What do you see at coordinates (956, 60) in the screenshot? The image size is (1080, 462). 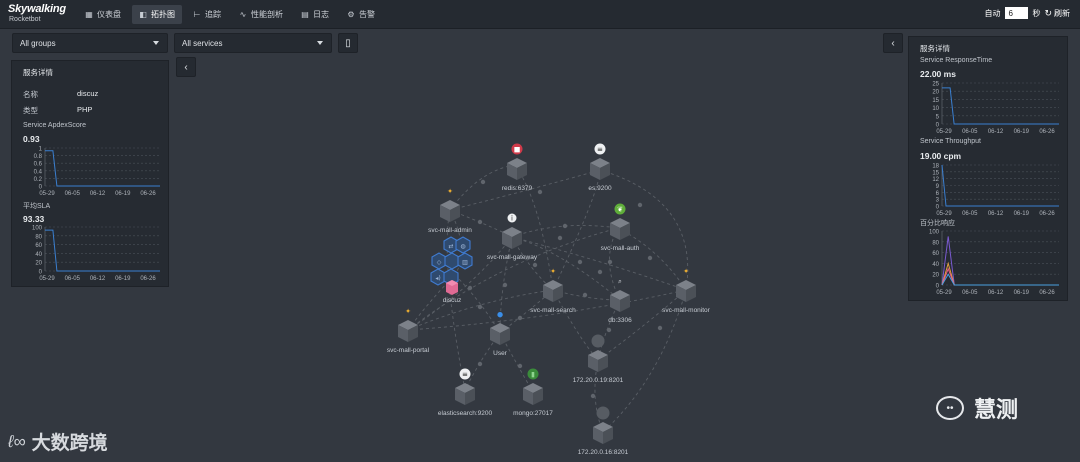 I see `resp-label: Service ResponseTime` at bounding box center [956, 60].